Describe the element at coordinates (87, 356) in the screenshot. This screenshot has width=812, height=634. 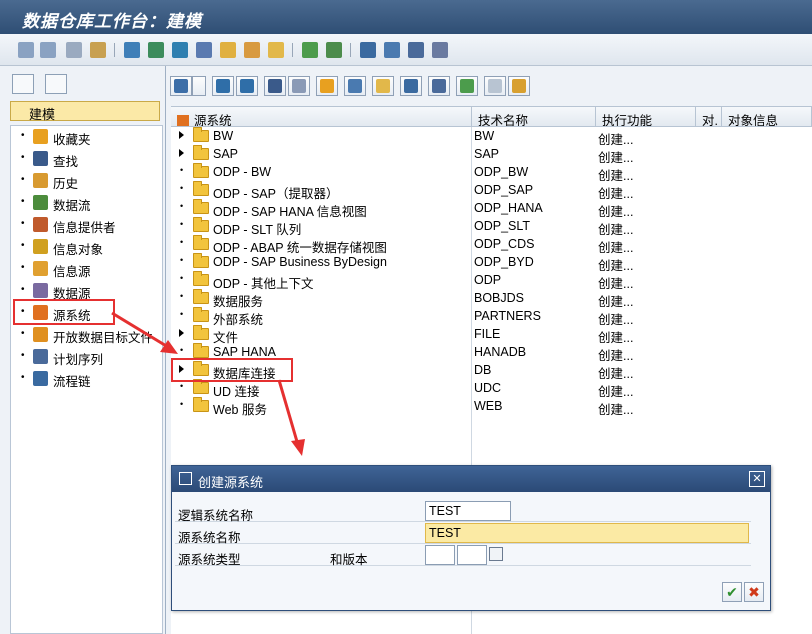
I see `nav-item-schedule: • 计划序列` at that location.